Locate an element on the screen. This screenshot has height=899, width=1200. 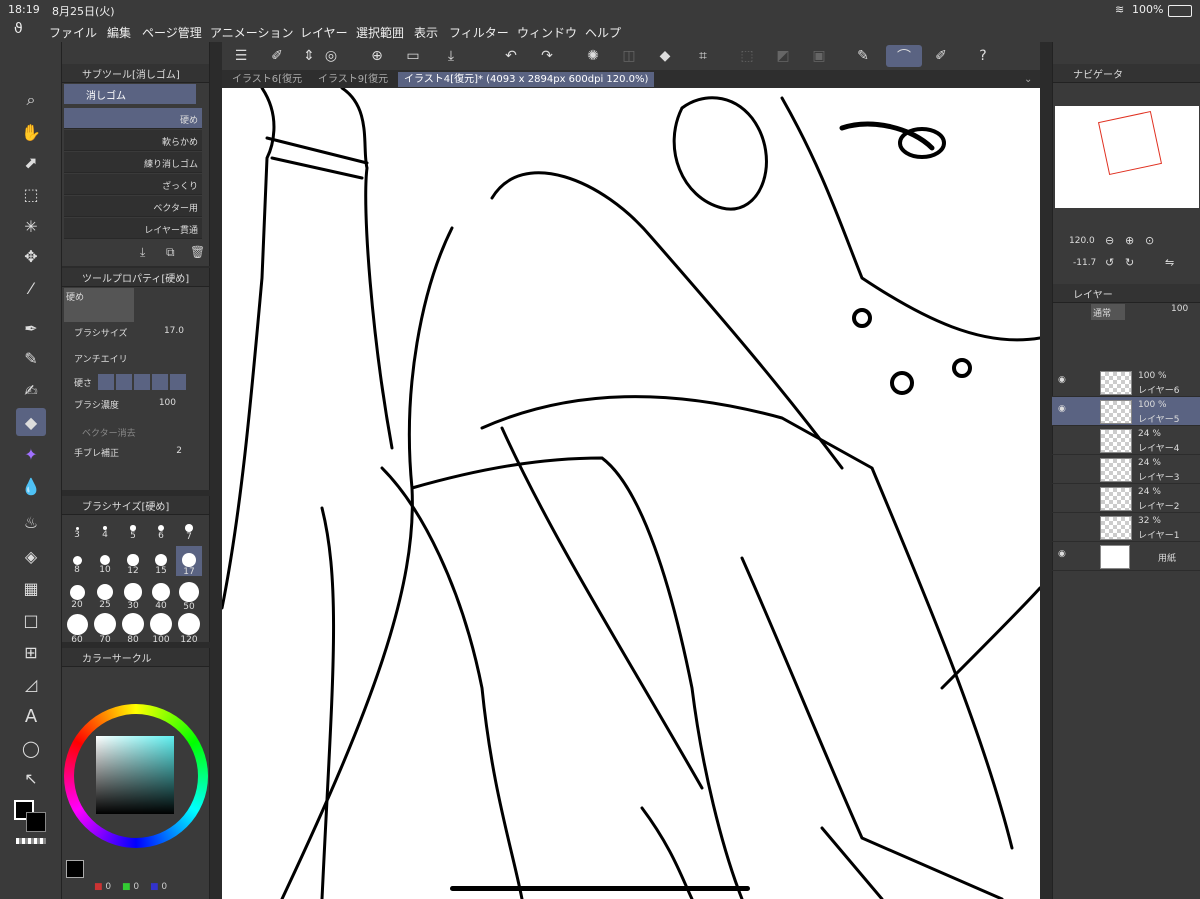
brush-item: ざっくり is located at coordinates (133, 184).